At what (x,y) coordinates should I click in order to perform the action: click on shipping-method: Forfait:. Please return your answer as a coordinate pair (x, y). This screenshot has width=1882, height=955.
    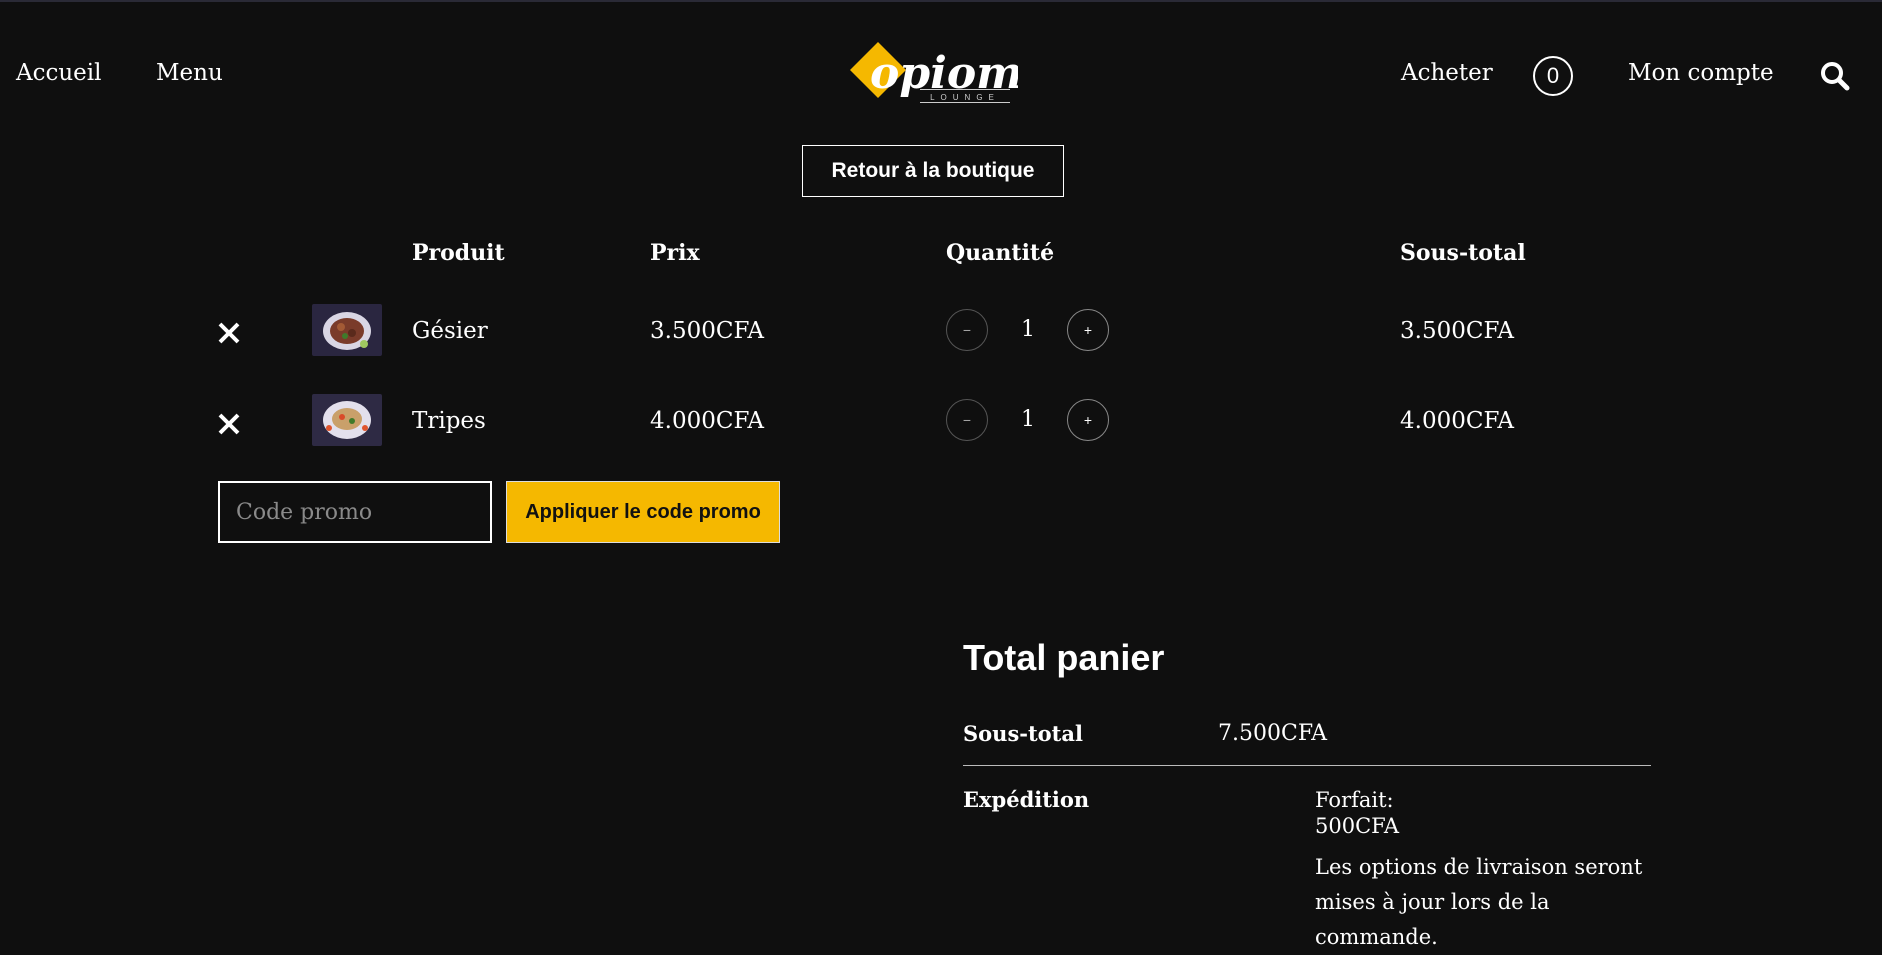
    Looking at the image, I should click on (1354, 800).